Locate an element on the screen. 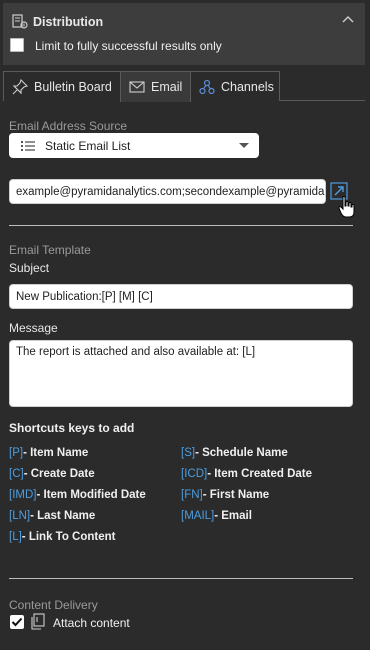  shortcut-item: [S]- Schedule Name is located at coordinates (234, 453).